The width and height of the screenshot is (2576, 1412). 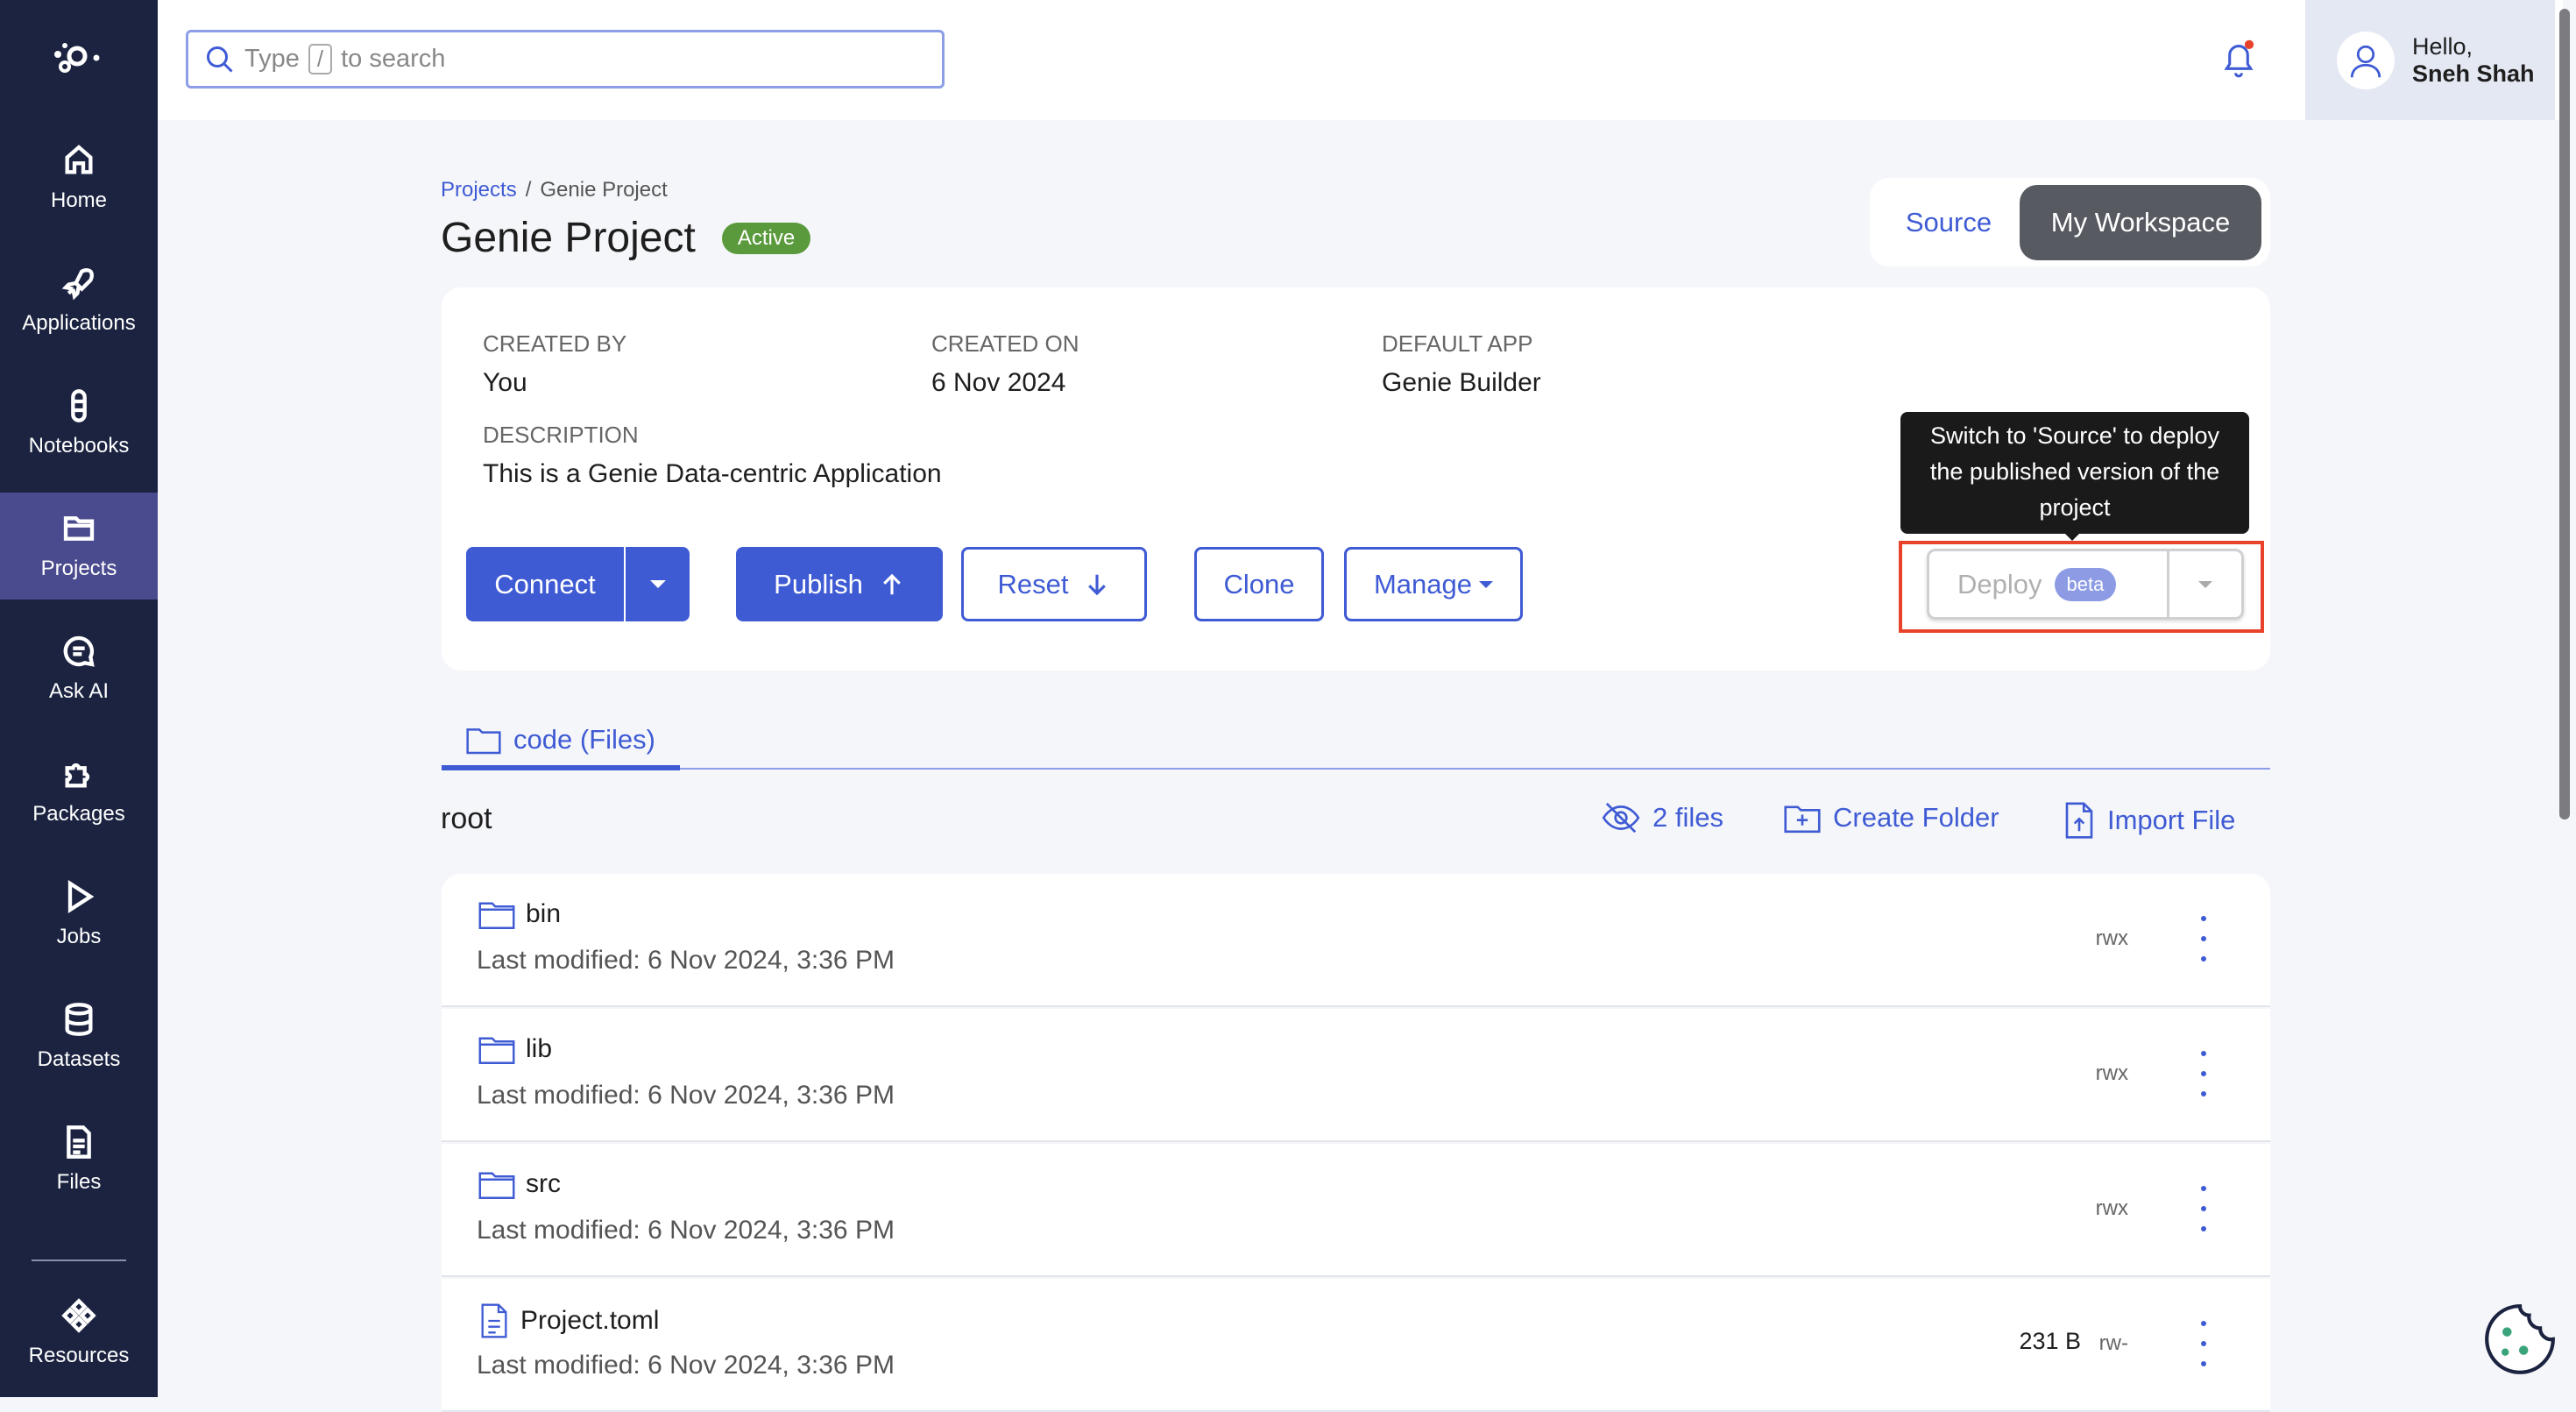 I want to click on import-file-button: Import File, so click(x=2149, y=820).